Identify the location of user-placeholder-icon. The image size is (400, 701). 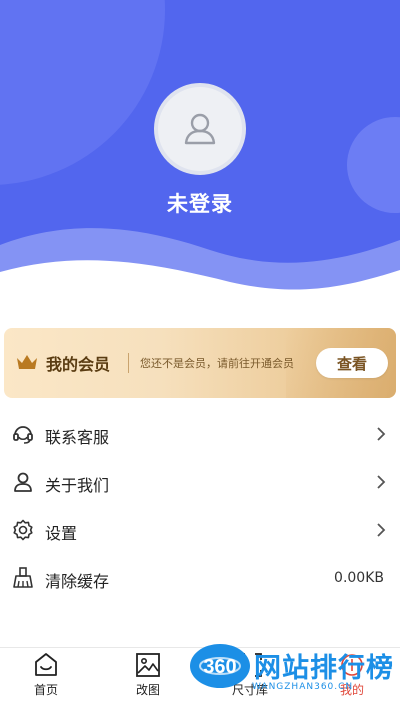
(200, 129).